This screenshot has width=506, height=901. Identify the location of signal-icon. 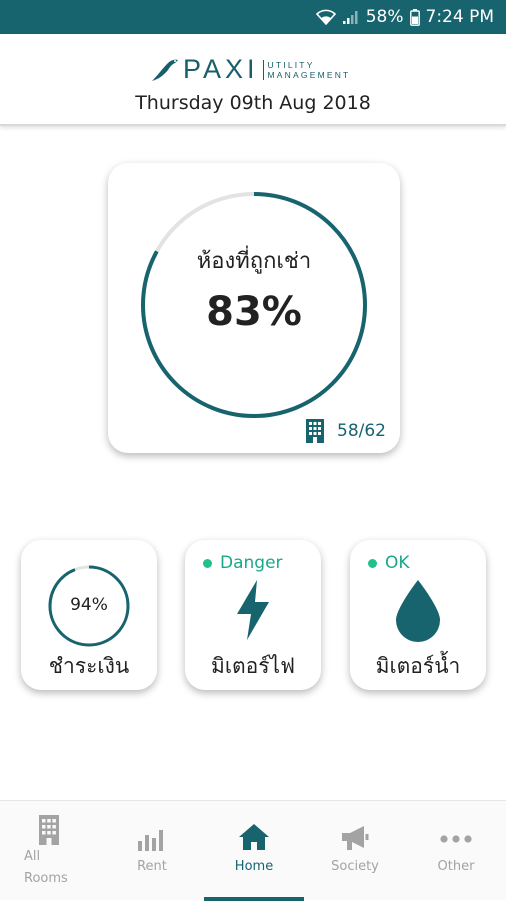
(351, 17).